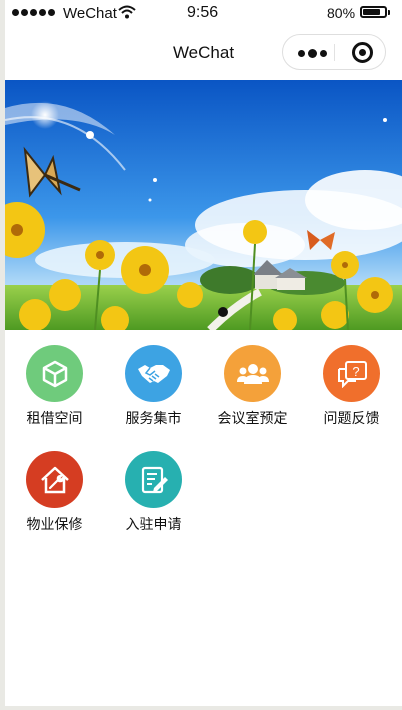 Image resolution: width=402 pixels, height=710 pixels. Describe the element at coordinates (252, 373) in the screenshot. I see `people-group-icon` at that location.